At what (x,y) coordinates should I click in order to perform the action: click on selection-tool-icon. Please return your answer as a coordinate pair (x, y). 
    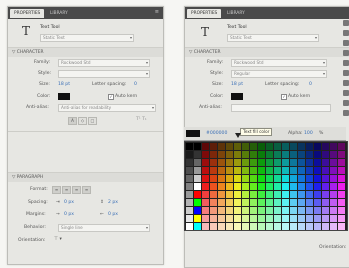
    Looking at the image, I should click on (346, 23).